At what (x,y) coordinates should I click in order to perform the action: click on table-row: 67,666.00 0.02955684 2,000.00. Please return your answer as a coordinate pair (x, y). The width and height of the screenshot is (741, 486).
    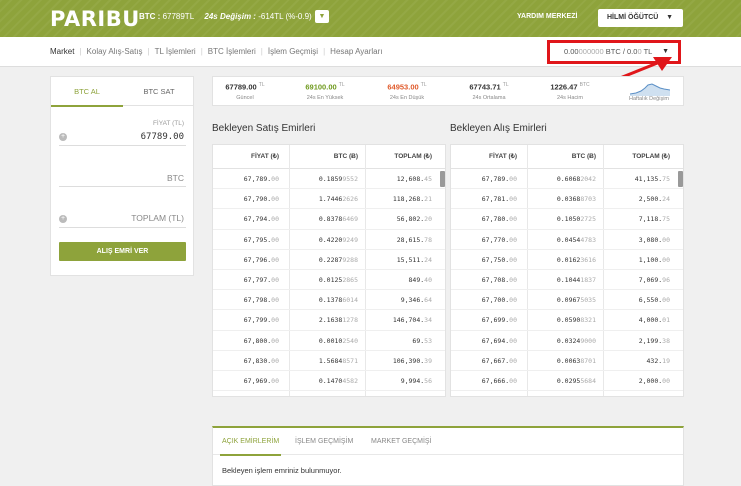
    Looking at the image, I should click on (567, 381).